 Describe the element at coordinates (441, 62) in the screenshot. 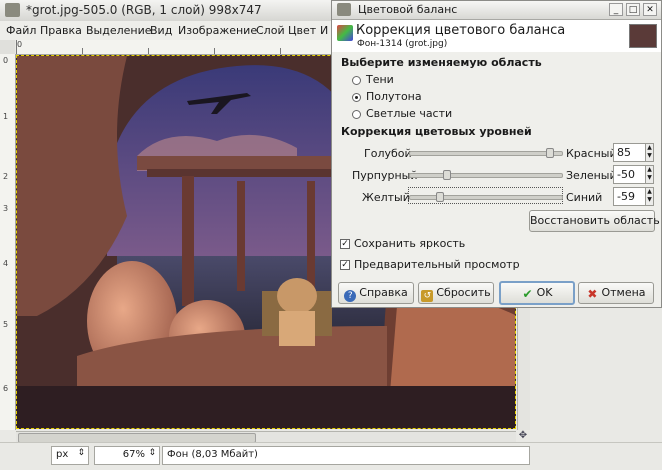

I see `range-section-title: Выберите изменяемую область` at that location.